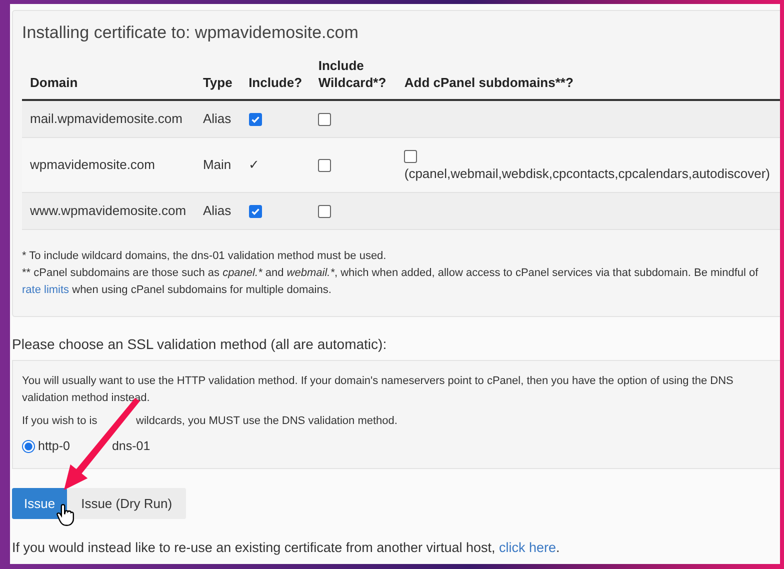  I want to click on panel-title: Installing certificate to: wpmavidemosite.com, so click(191, 33).